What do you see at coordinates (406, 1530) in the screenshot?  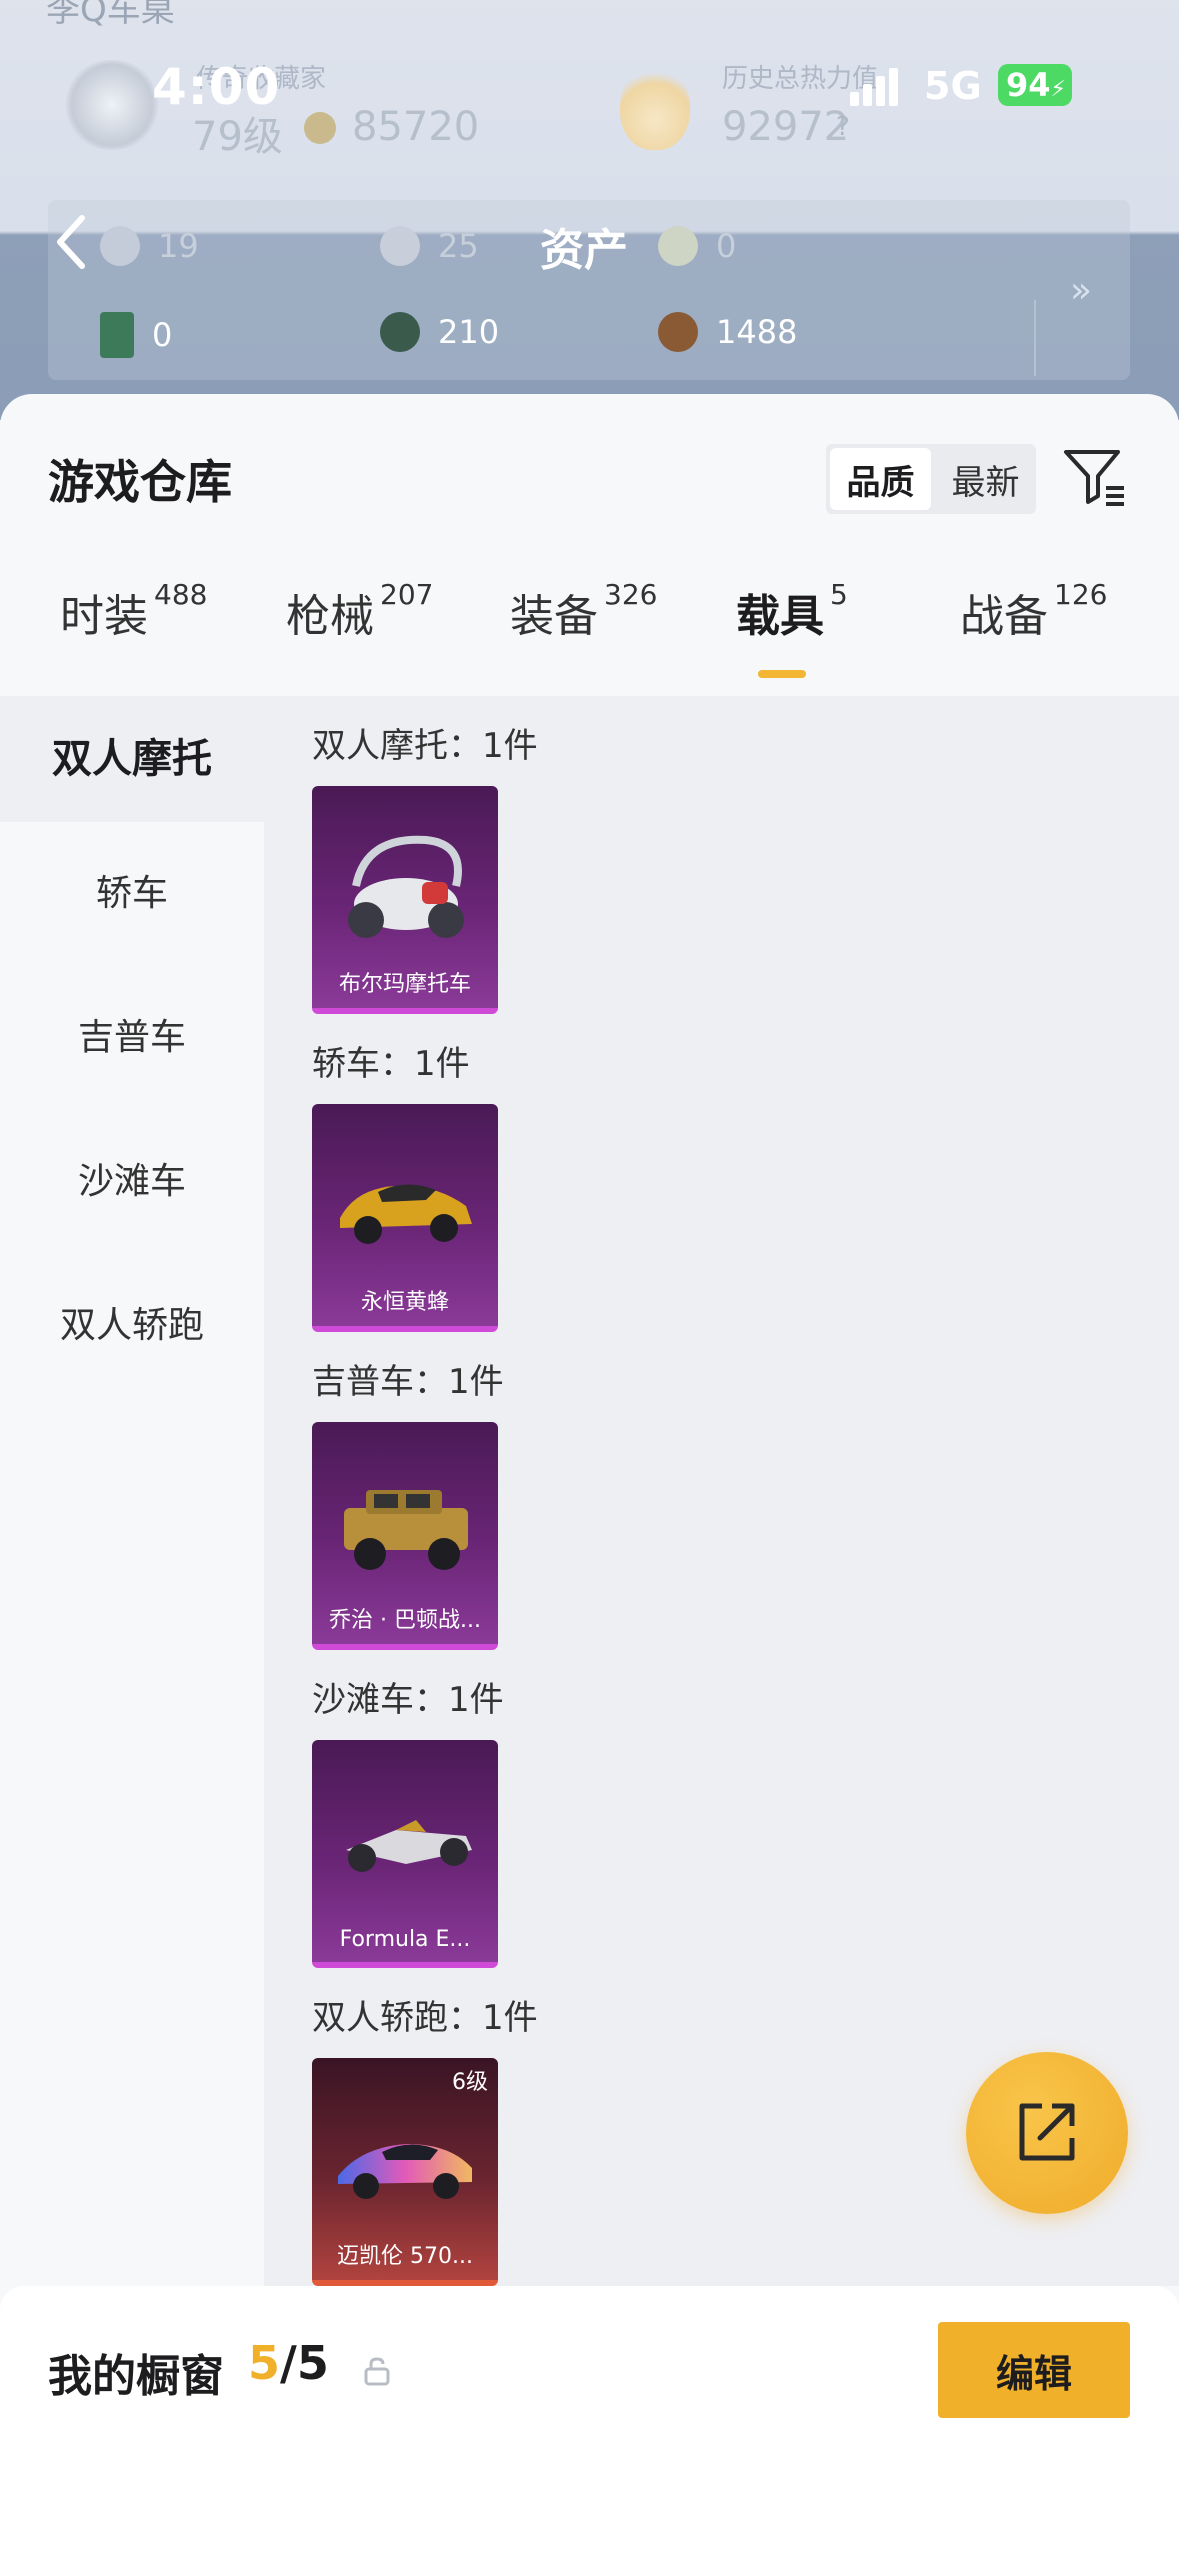 I see `jeep-image` at bounding box center [406, 1530].